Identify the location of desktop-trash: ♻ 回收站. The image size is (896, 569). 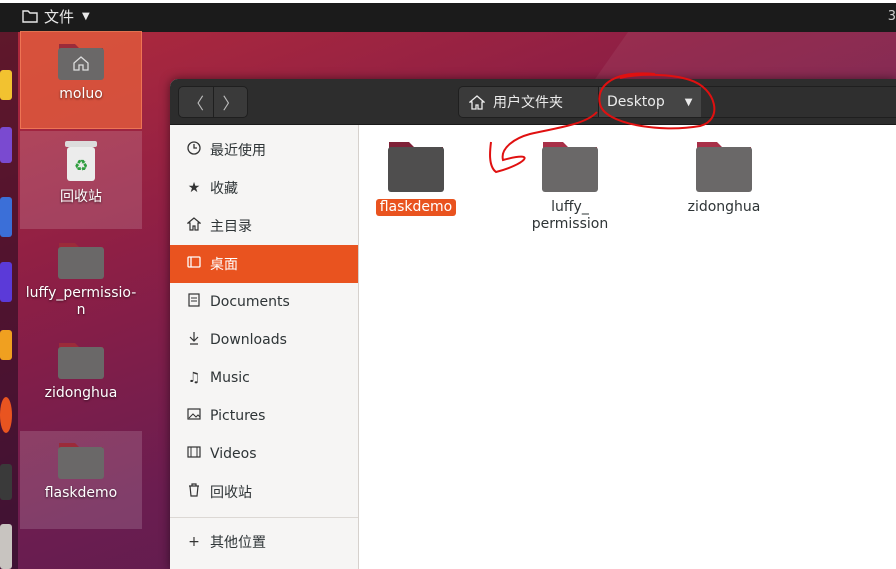
(81, 180).